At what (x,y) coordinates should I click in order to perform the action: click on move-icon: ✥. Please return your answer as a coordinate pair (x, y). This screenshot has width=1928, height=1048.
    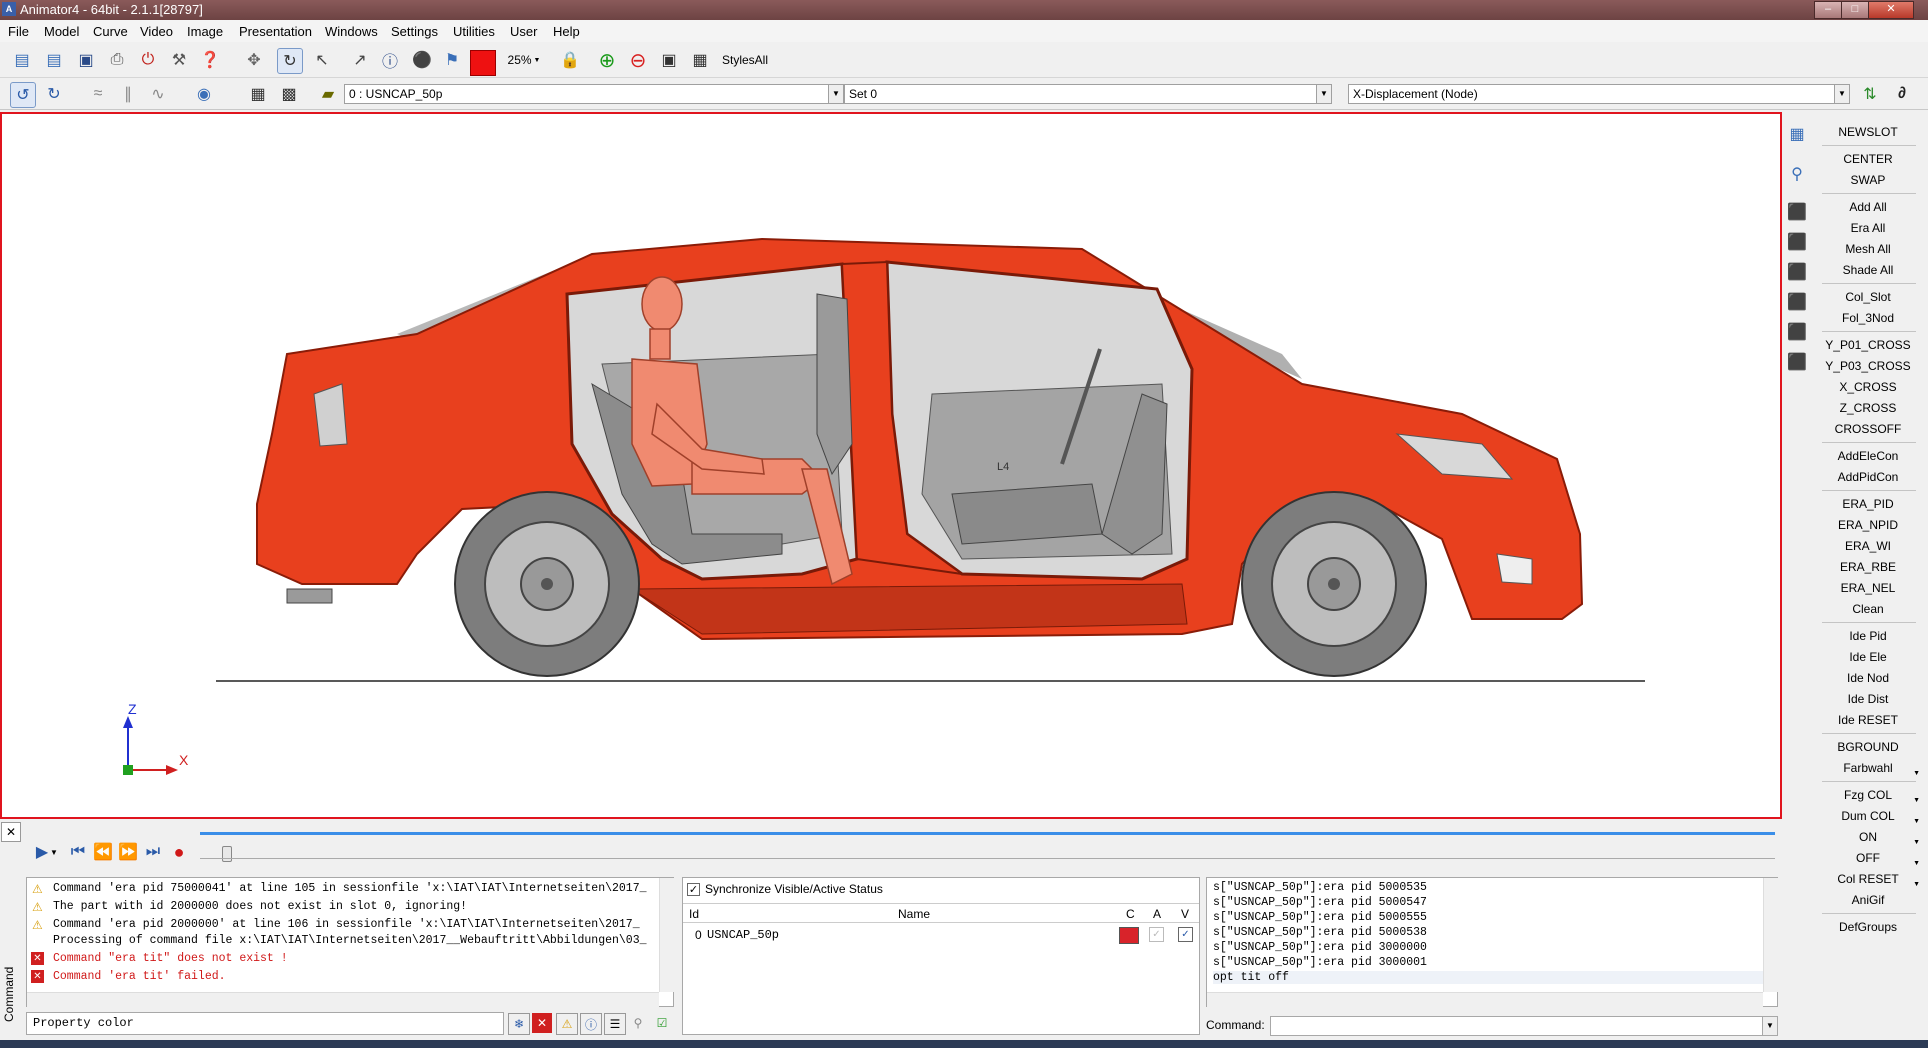
    Looking at the image, I should click on (254, 60).